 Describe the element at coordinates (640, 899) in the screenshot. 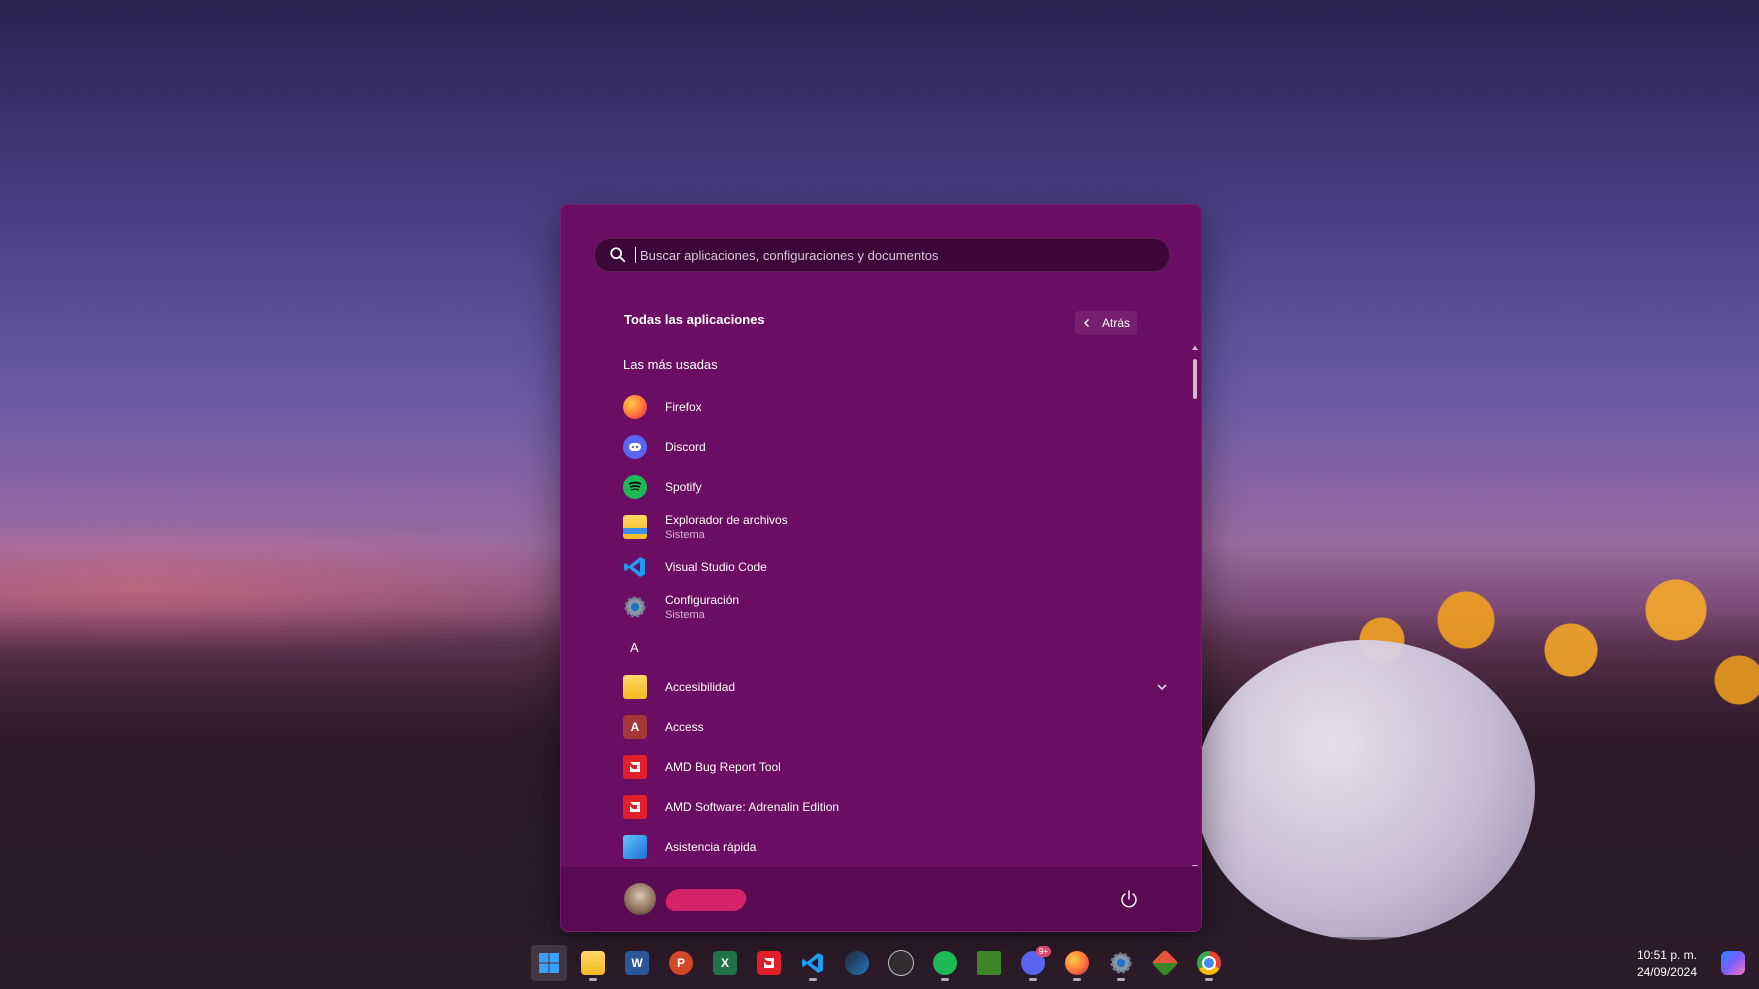

I see `user-avatar` at that location.